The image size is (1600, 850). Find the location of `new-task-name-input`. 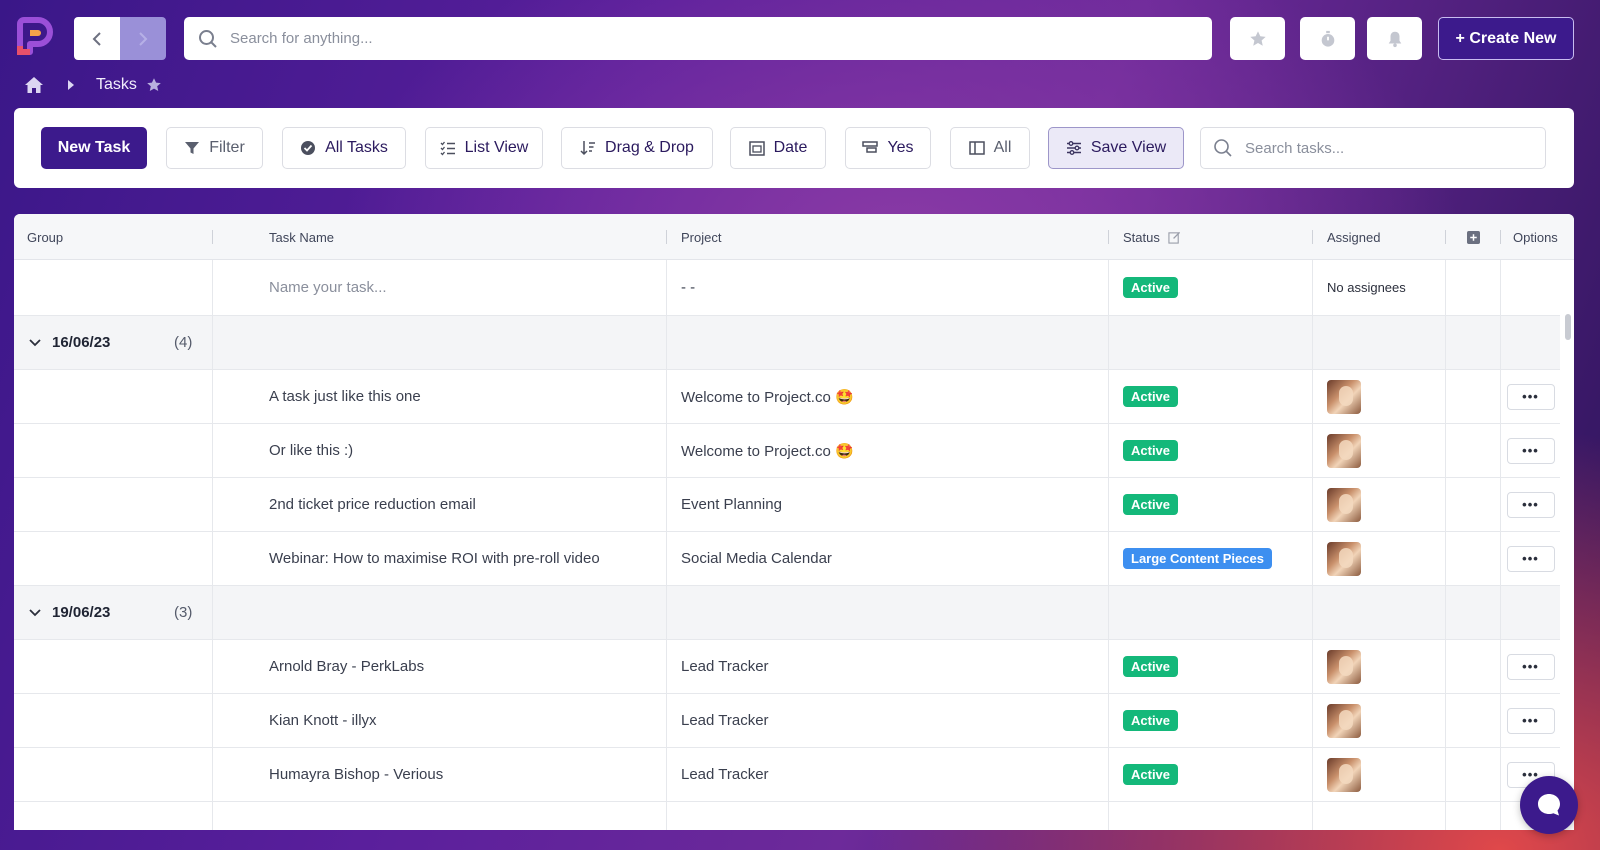

new-task-name-input is located at coordinates (459, 287).